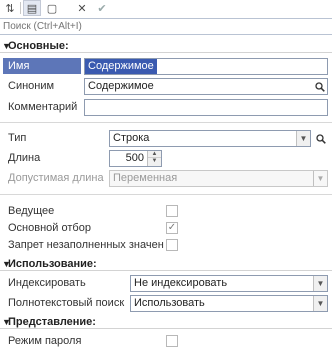 The image size is (332, 351). What do you see at coordinates (42, 66) in the screenshot?
I see `name-label: Имя` at bounding box center [42, 66].